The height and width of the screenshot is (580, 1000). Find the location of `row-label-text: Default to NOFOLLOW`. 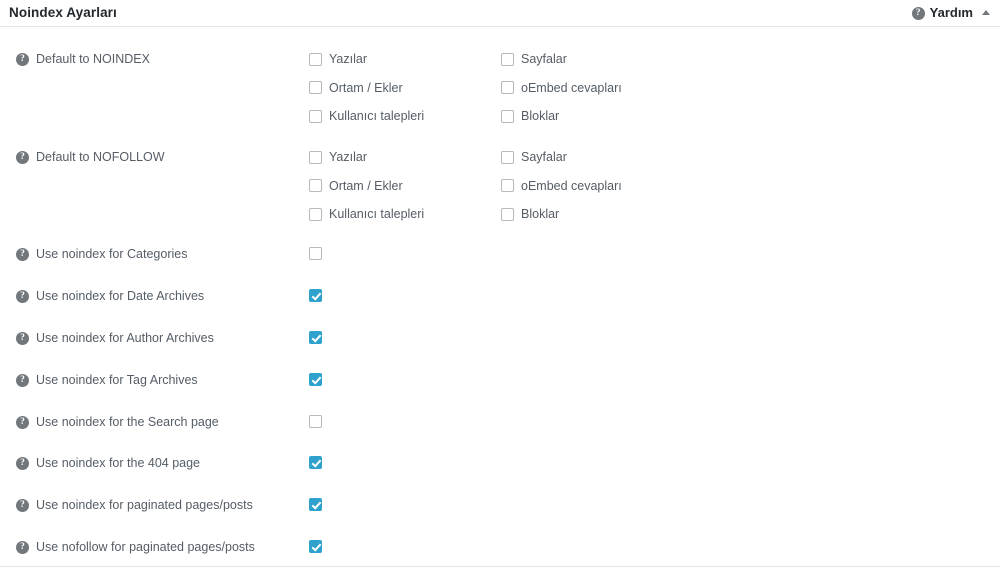

row-label-text: Default to NOFOLLOW is located at coordinates (100, 157).